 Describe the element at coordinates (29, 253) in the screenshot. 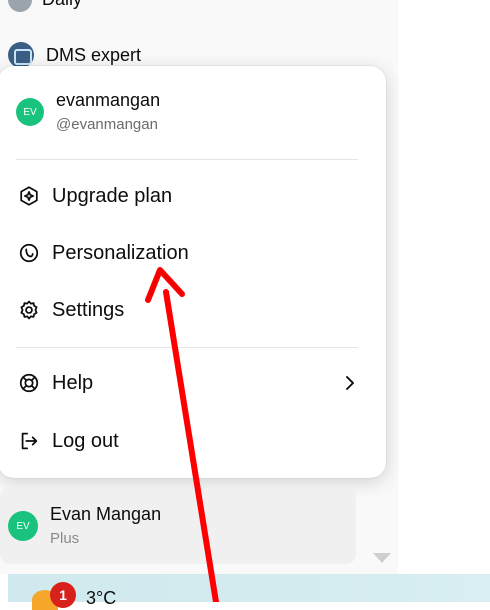

I see `personalization-icon` at that location.